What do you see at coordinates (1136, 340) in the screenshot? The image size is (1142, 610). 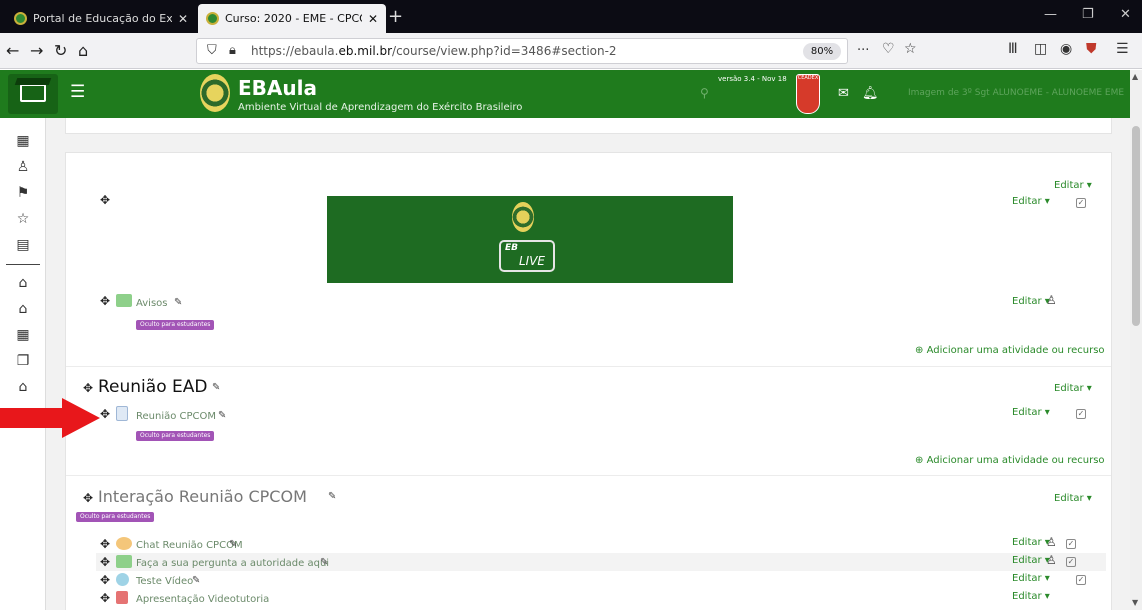 I see `page-scrollbar: ▲ ▼` at bounding box center [1136, 340].